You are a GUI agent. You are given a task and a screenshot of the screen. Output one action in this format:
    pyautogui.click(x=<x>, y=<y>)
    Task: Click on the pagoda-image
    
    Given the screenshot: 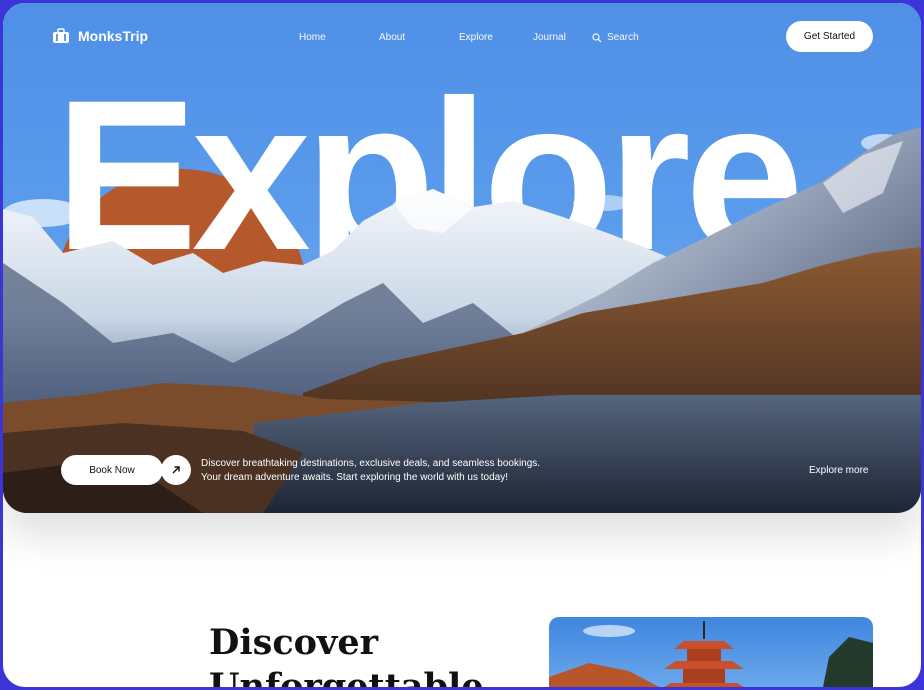 What is the action you would take?
    pyautogui.click(x=711, y=654)
    